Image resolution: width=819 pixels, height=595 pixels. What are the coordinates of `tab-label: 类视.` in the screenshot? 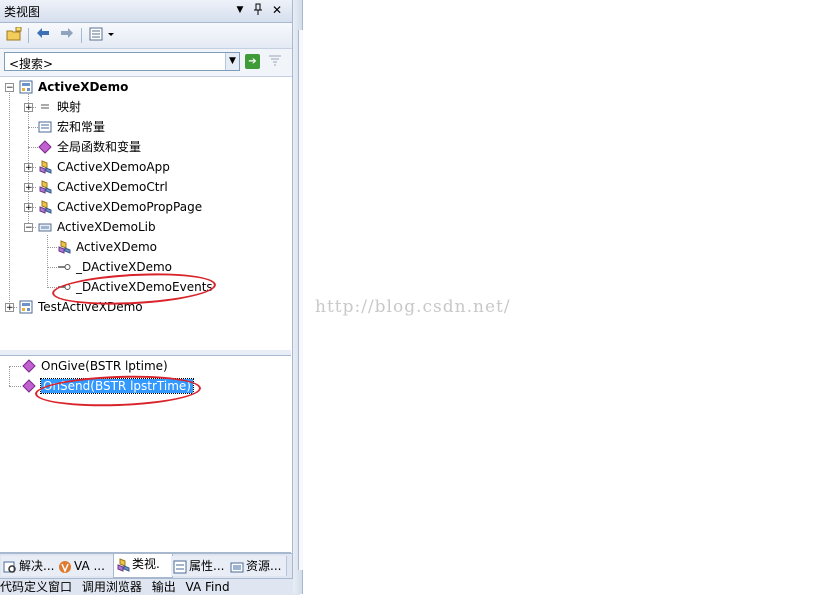 It's located at (146, 564).